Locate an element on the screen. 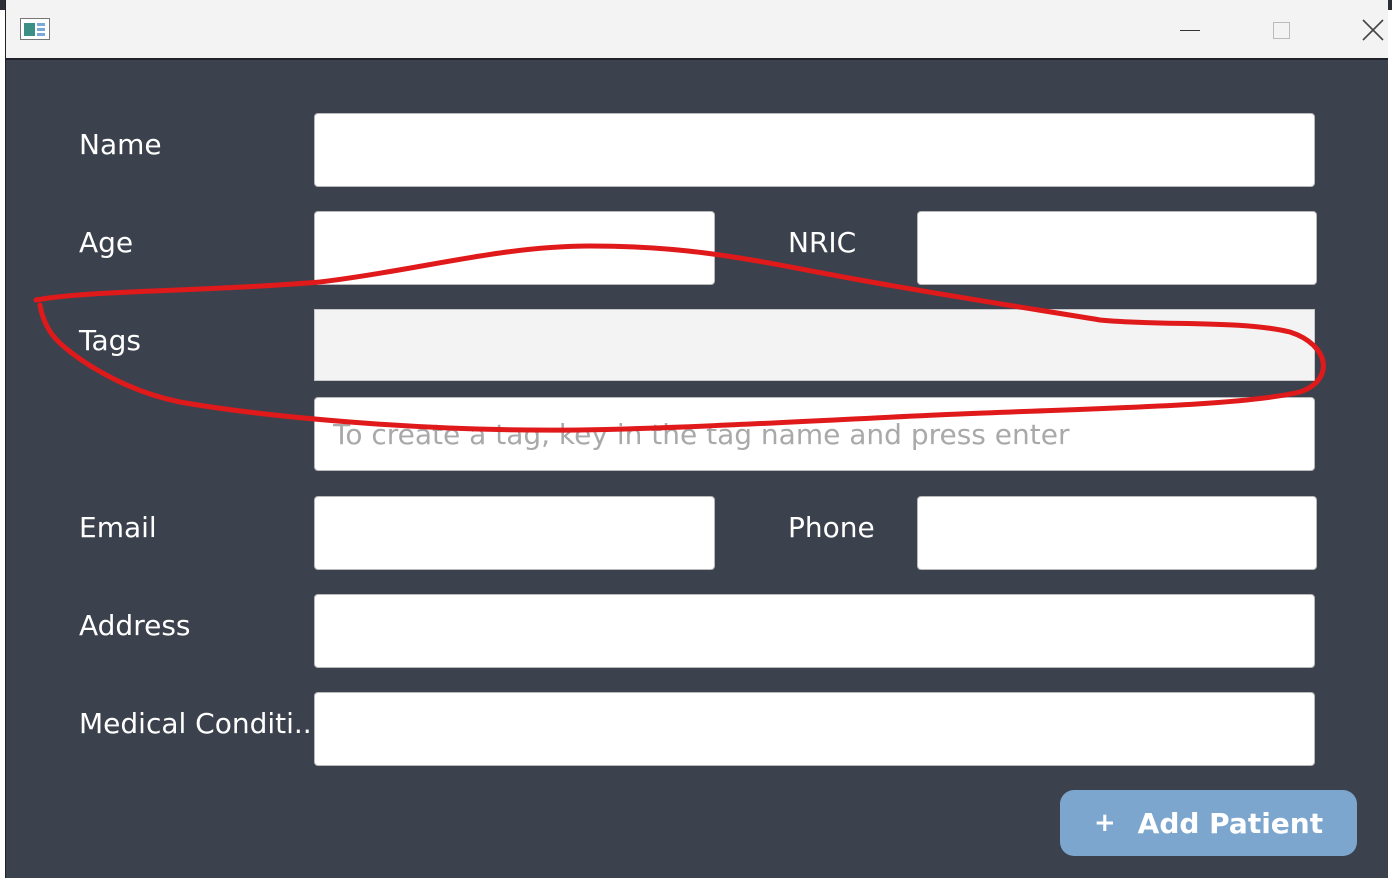  email-field is located at coordinates (514, 533).